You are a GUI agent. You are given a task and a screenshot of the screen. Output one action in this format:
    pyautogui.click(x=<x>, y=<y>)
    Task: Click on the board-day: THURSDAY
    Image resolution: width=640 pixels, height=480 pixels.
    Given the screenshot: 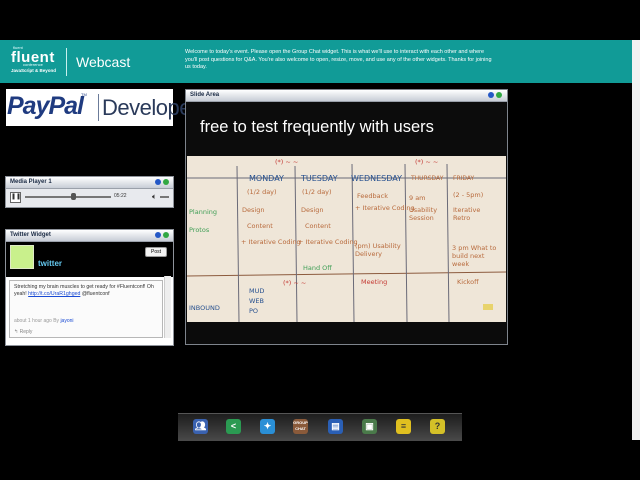 What is the action you would take?
    pyautogui.click(x=427, y=178)
    